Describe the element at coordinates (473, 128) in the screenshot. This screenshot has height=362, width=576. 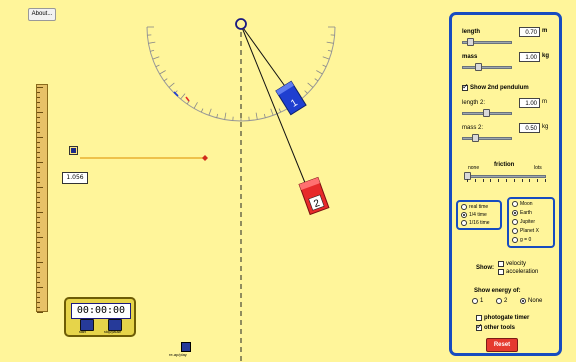
I see `mass2-label: mass 2:` at that location.